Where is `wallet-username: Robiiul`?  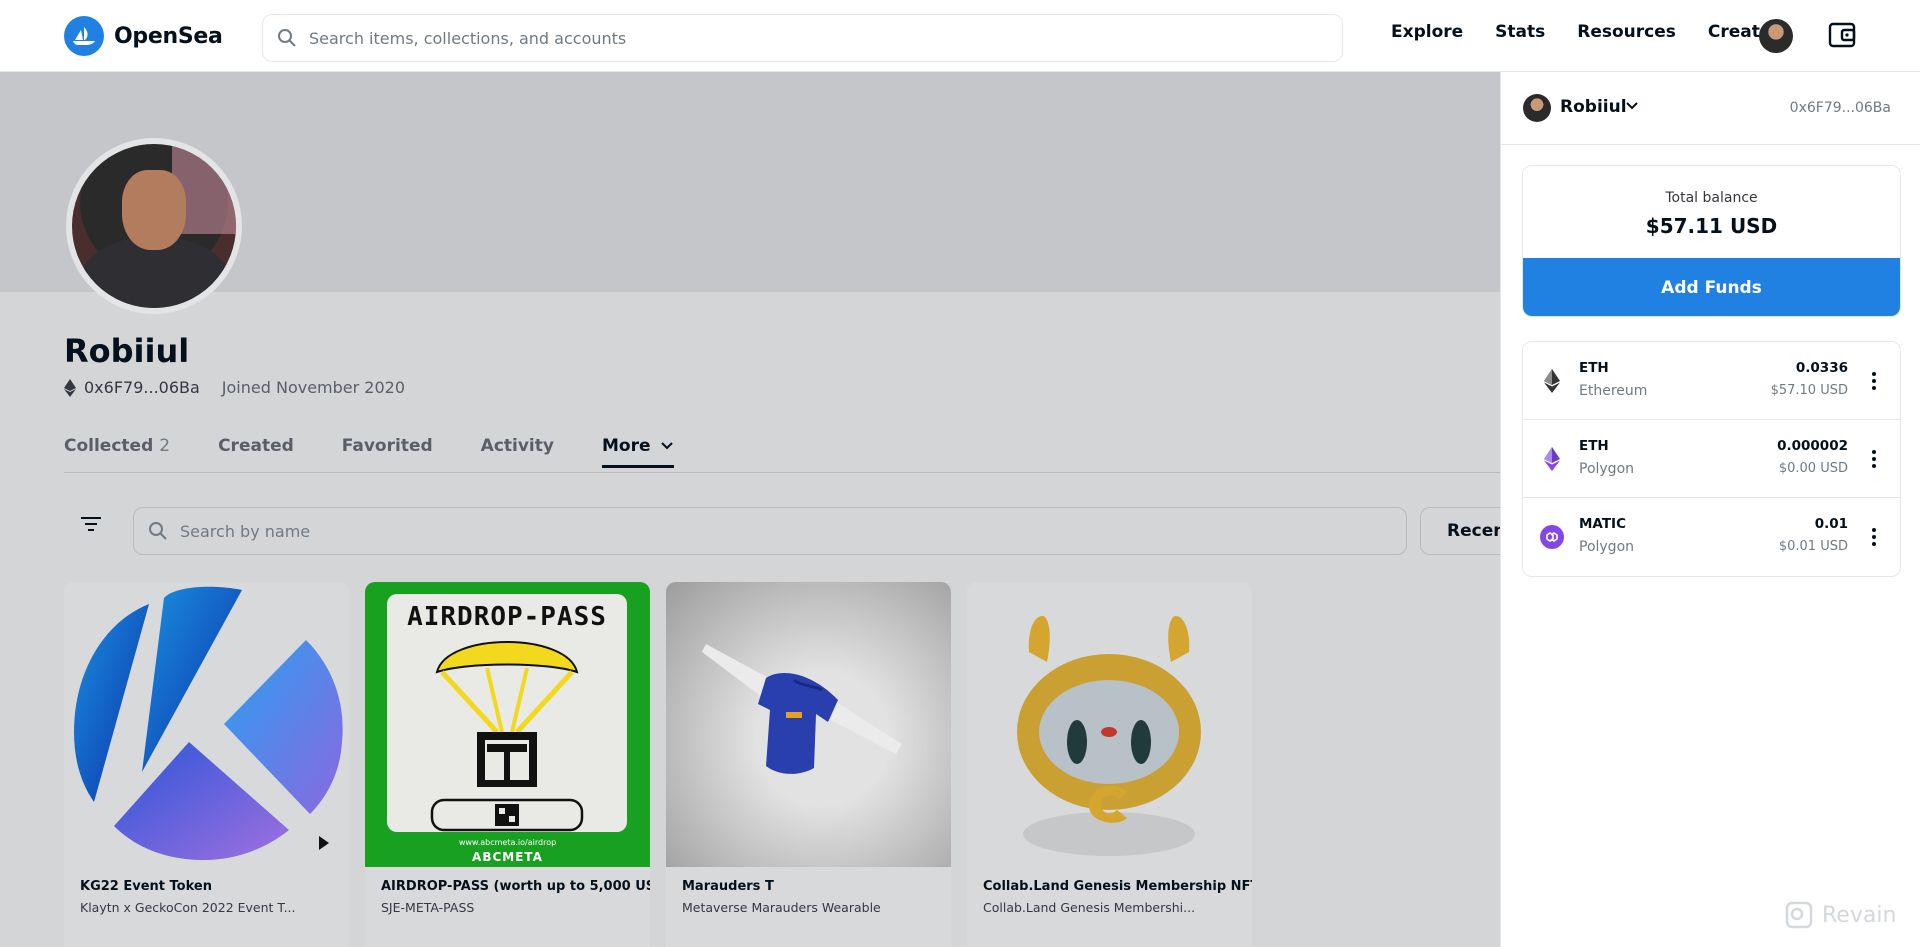
wallet-username: Robiiul is located at coordinates (1593, 107).